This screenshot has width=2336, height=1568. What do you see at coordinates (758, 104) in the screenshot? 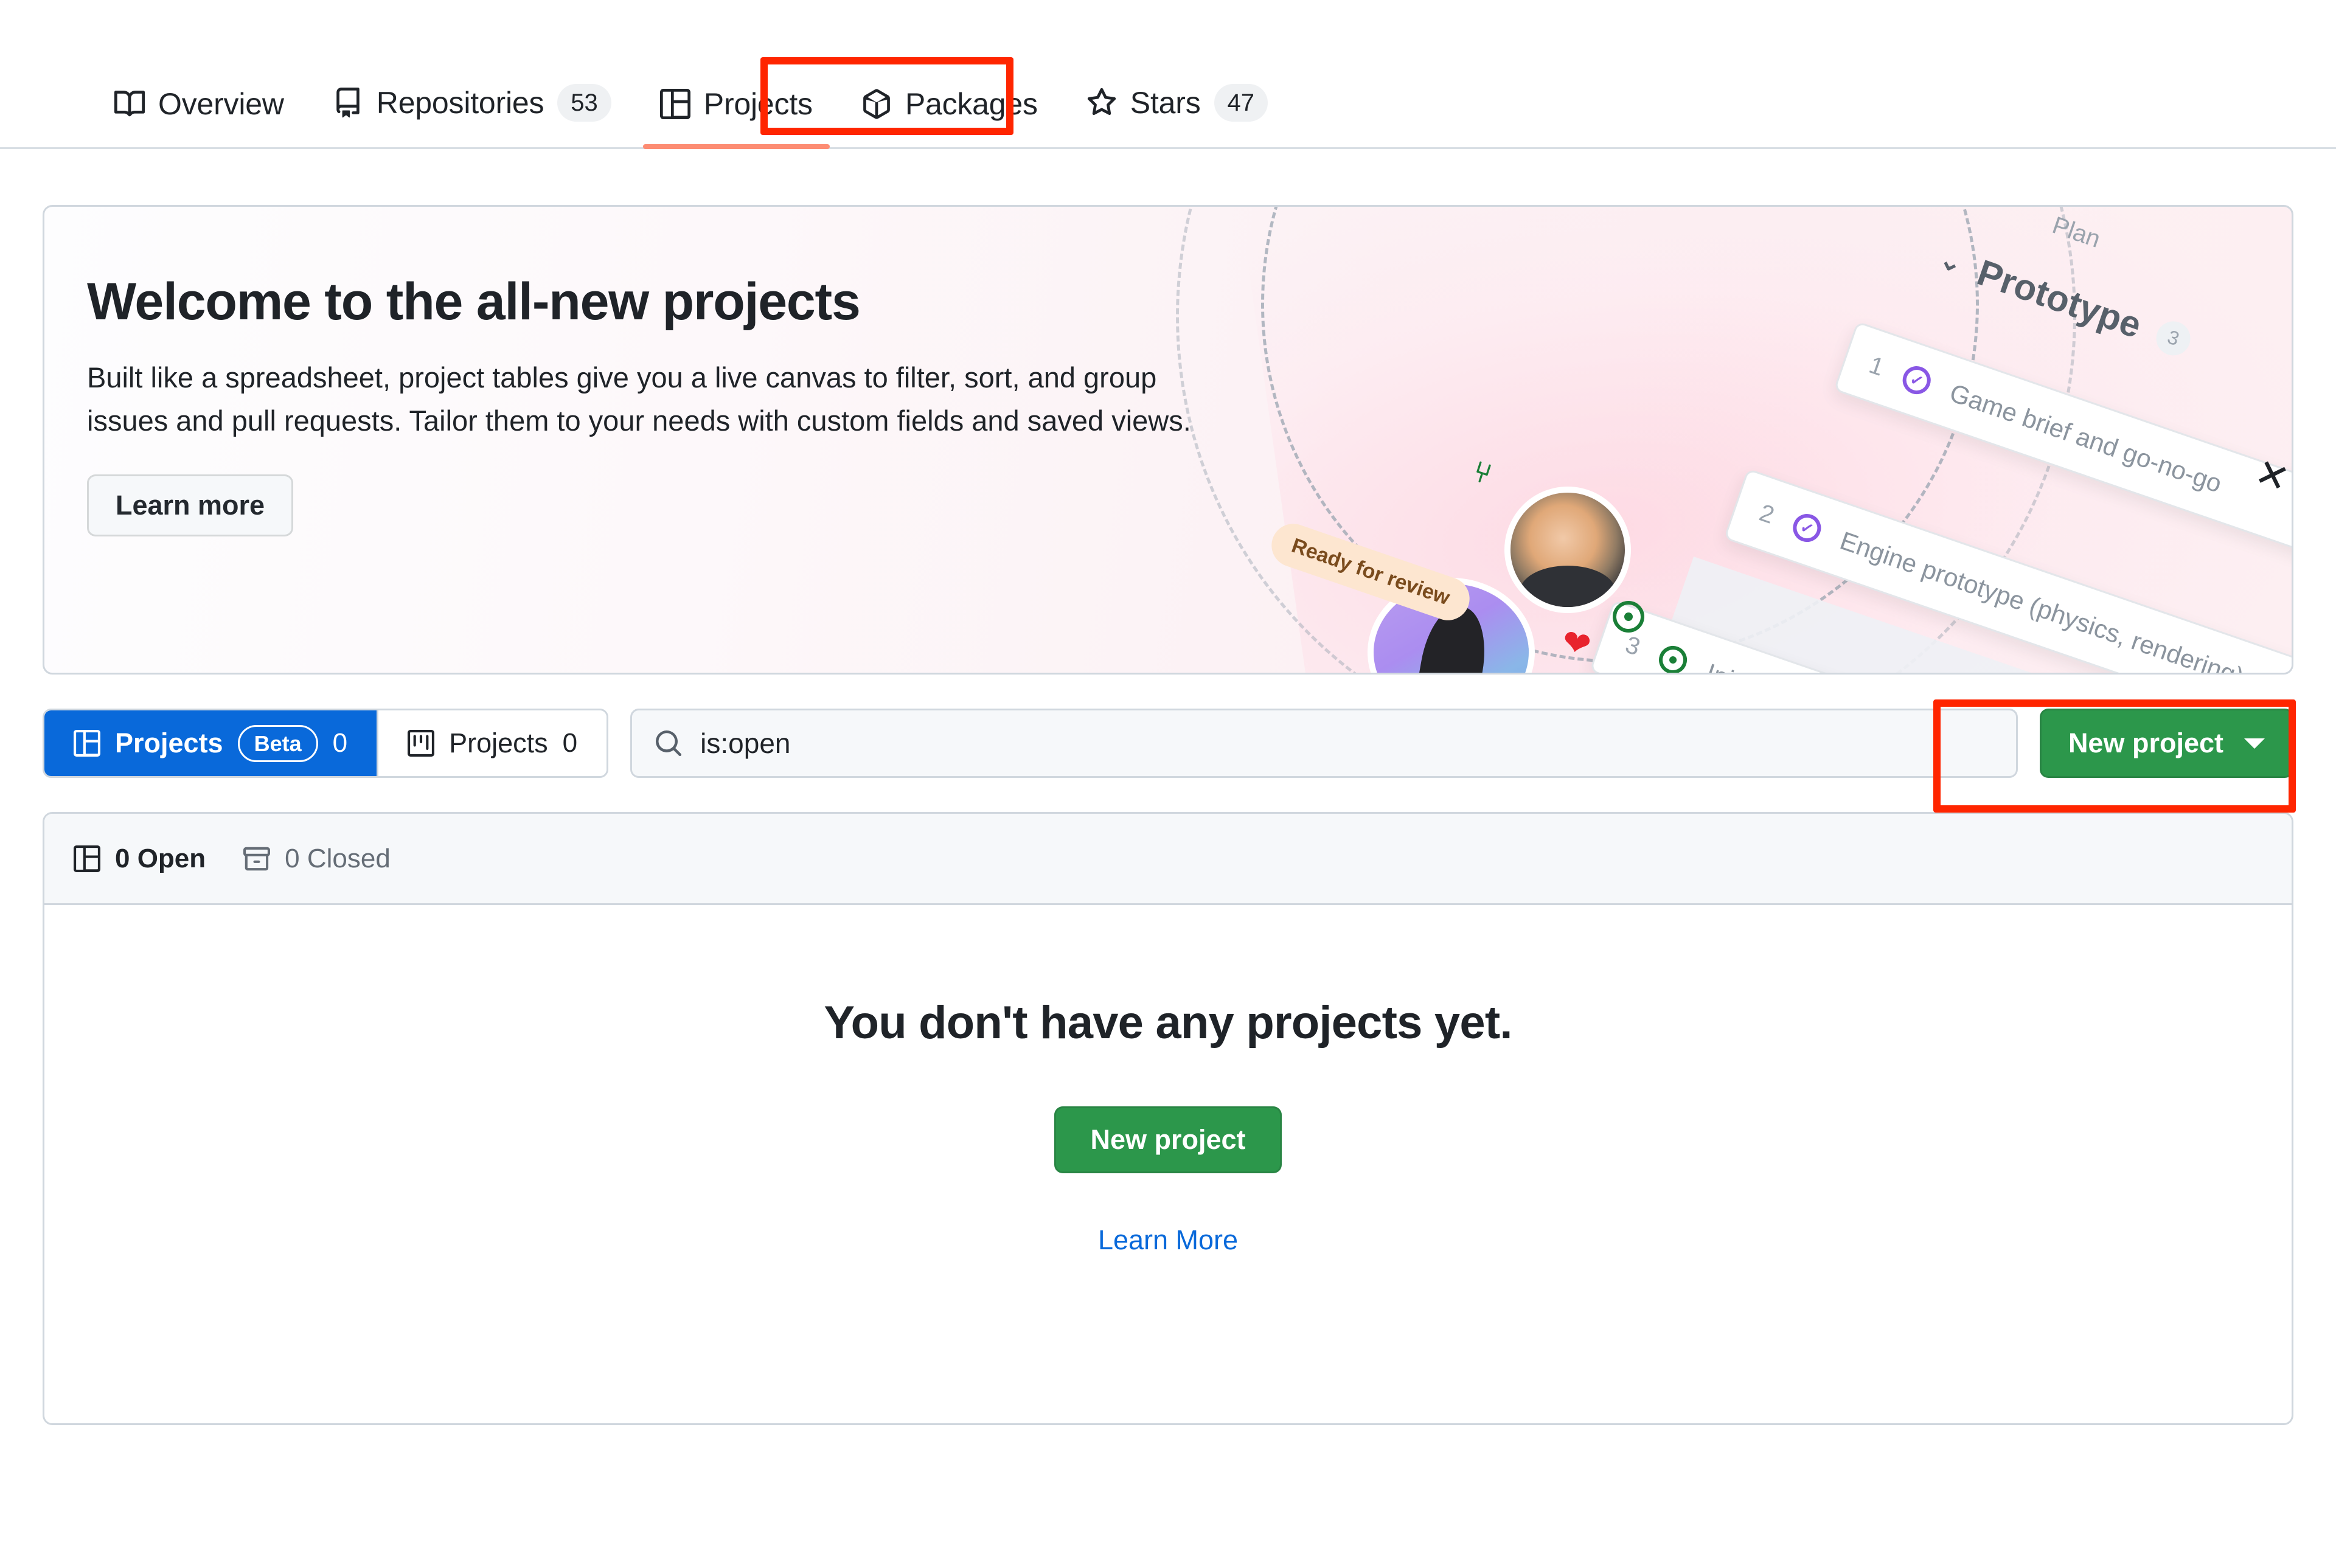
I see `nav-item-label: Projects` at bounding box center [758, 104].